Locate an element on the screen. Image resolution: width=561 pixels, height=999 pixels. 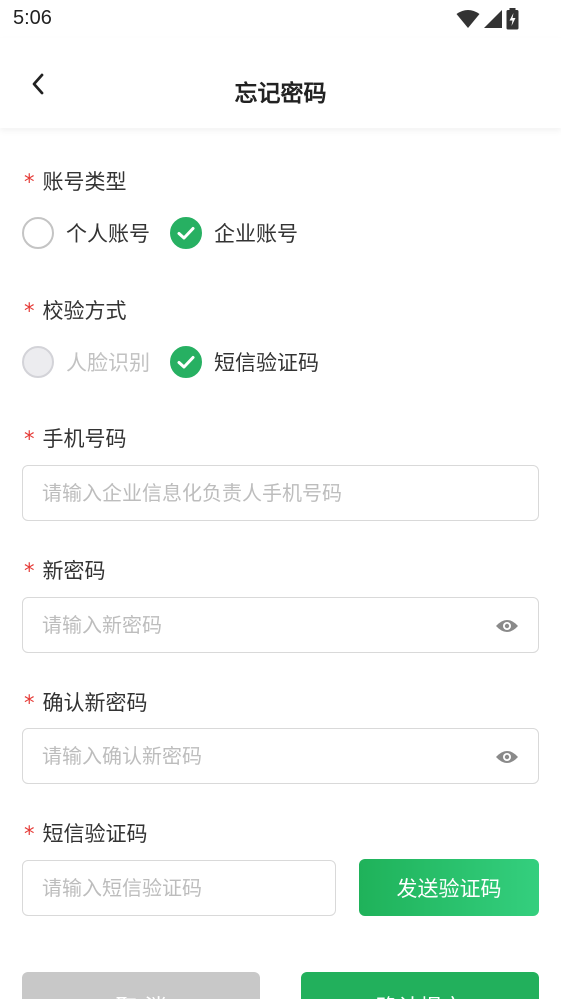
confirm-password-label-text: 确认新密码 is located at coordinates (95, 703).